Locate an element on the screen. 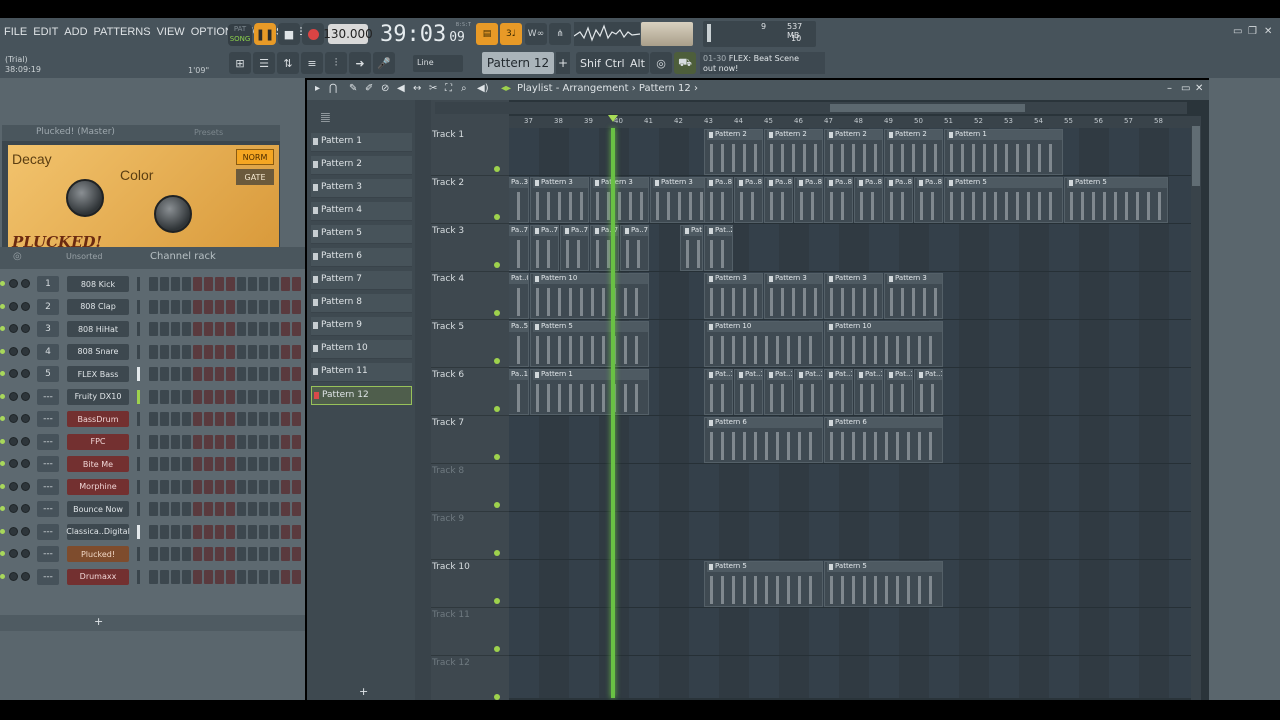 This screenshot has height=720, width=1280. channel-rack-header: ◎ Unsorted Channel rack is located at coordinates (152, 258).